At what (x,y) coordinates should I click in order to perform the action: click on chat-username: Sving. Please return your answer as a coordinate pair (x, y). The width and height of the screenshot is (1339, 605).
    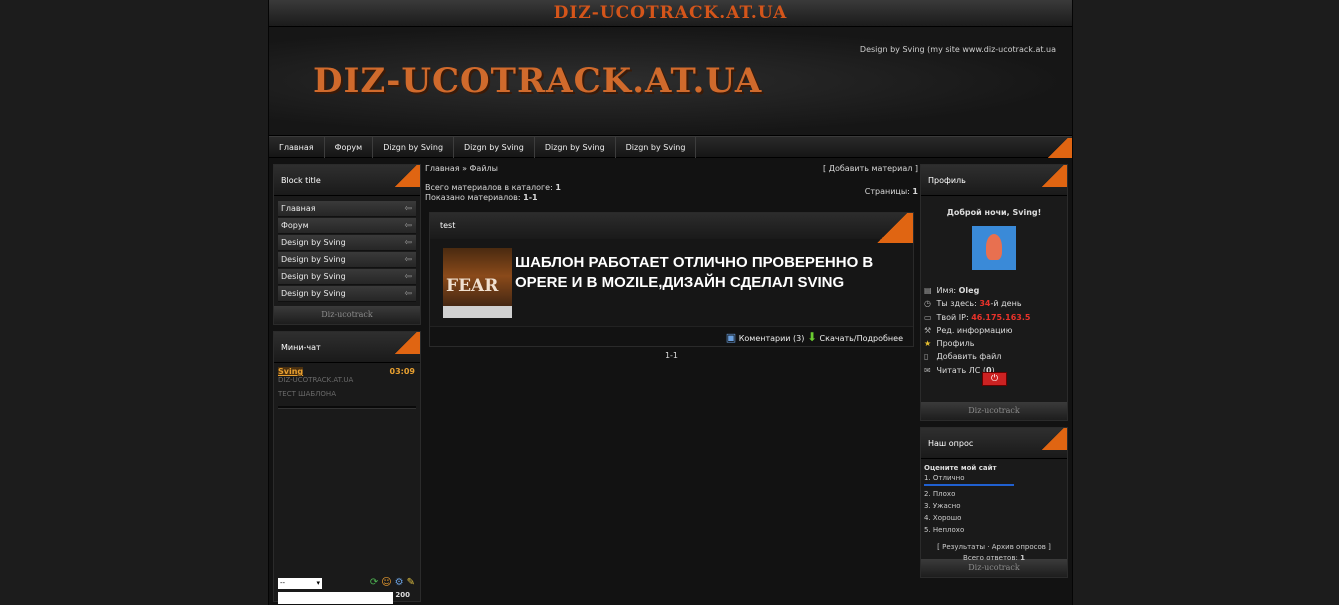
    Looking at the image, I should click on (291, 371).